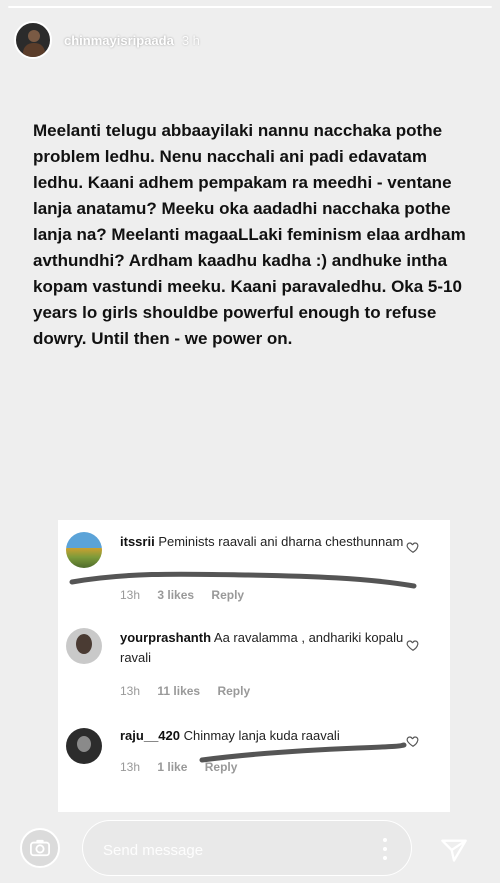 The image size is (500, 883). I want to click on comment-username: yourprashanth, so click(166, 637).